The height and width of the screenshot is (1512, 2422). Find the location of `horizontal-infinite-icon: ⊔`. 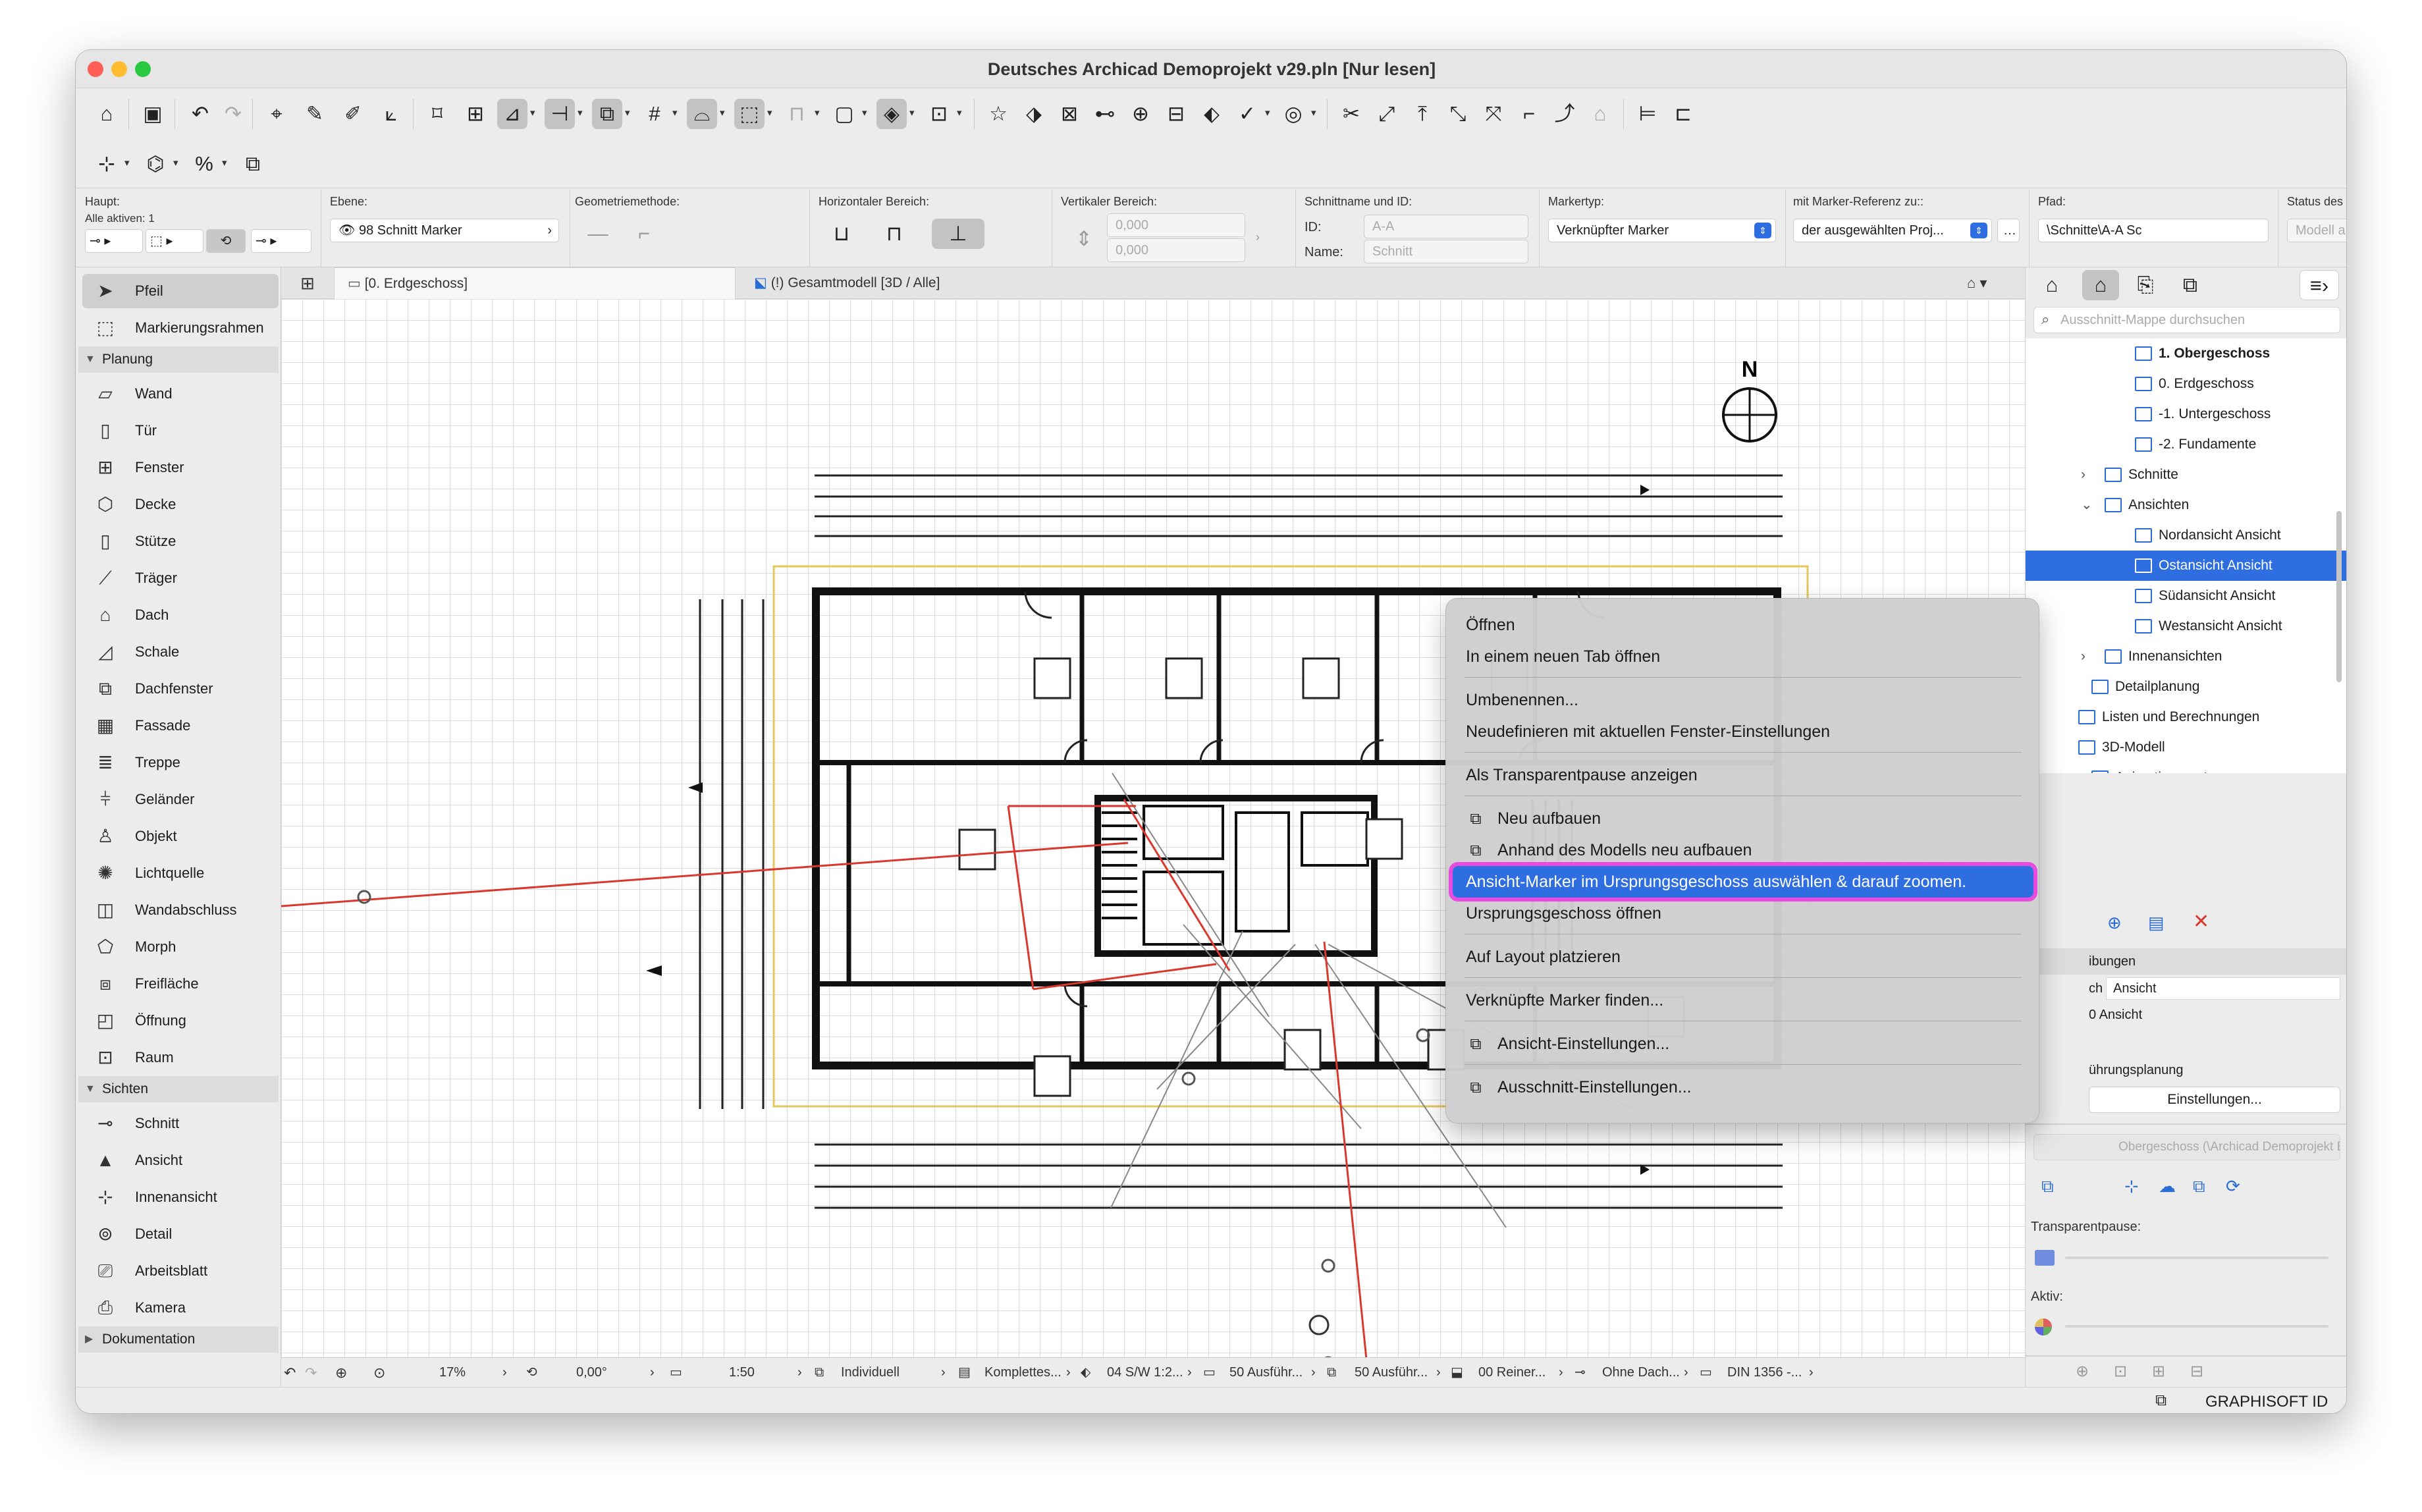

horizontal-infinite-icon: ⊔ is located at coordinates (841, 234).